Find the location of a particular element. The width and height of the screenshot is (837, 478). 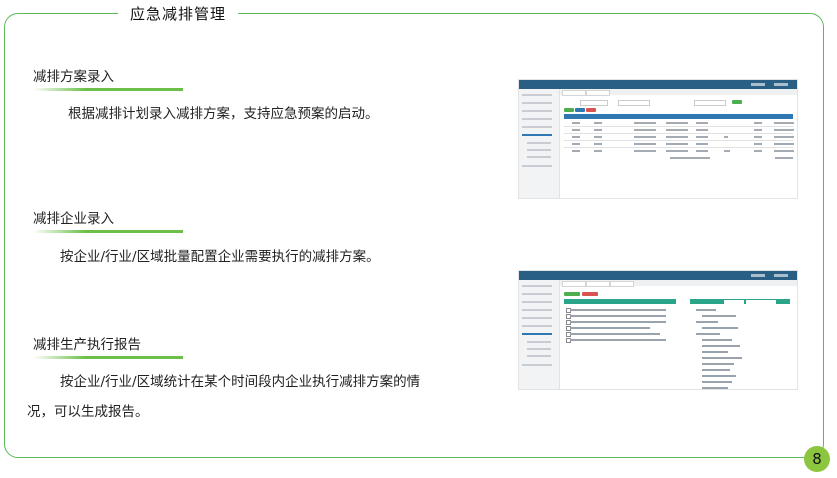

page-title: 应急减排管理 is located at coordinates (178, 13).